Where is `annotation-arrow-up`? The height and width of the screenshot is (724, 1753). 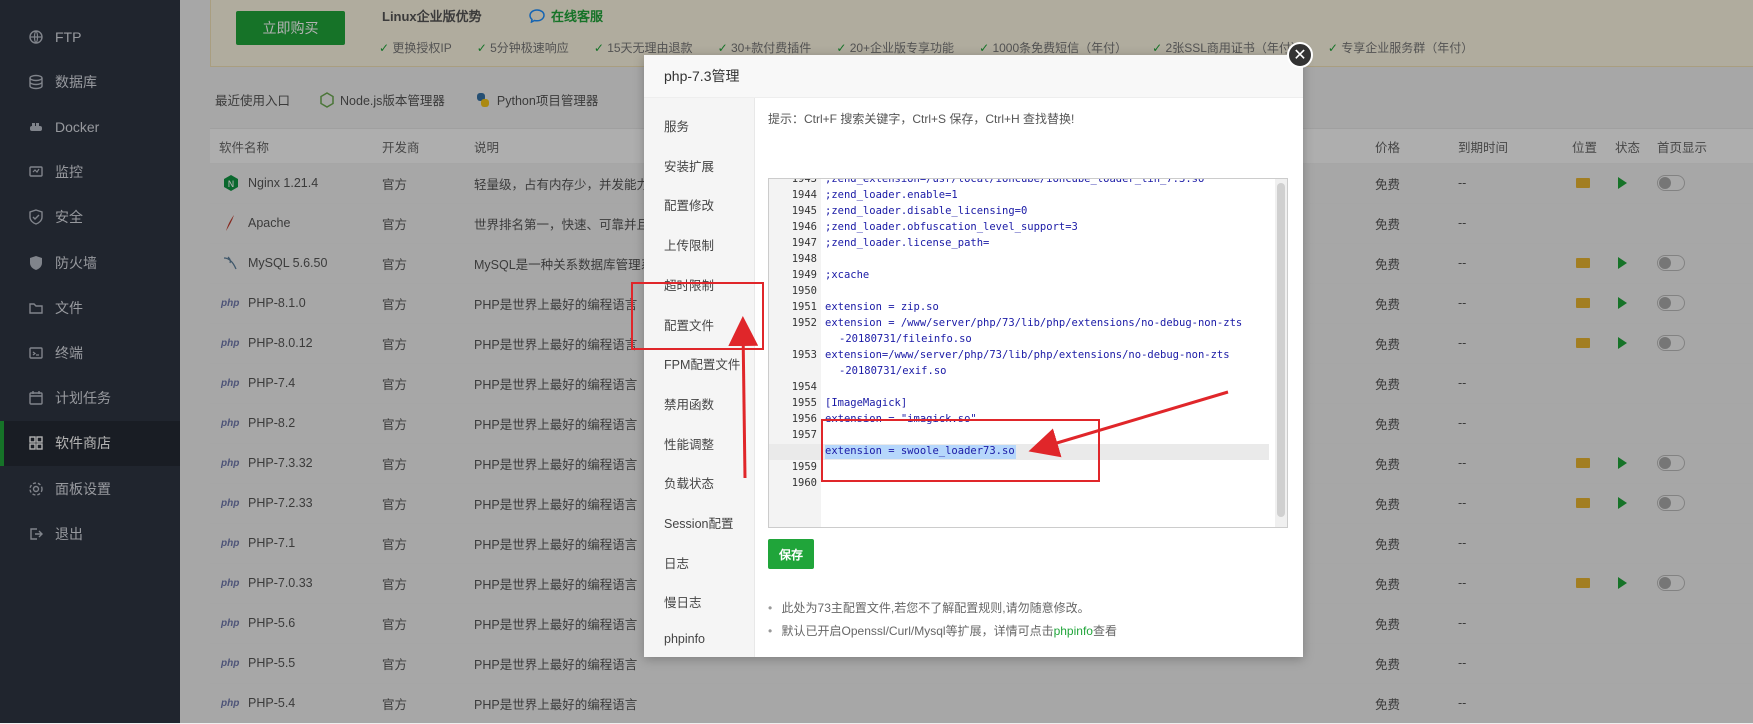 annotation-arrow-up is located at coordinates (743, 397).